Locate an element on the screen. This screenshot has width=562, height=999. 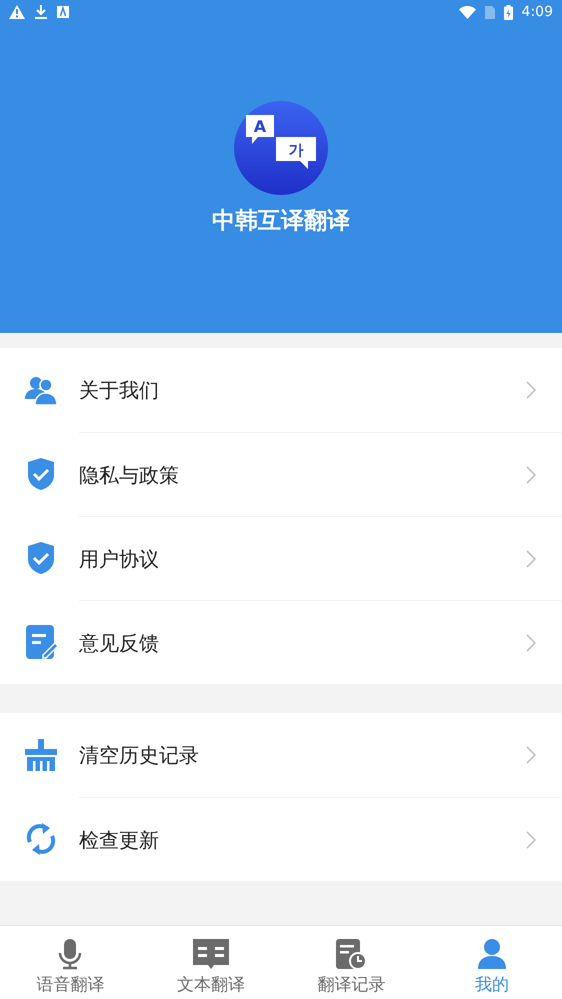
status-time: 4:09 is located at coordinates (537, 12).